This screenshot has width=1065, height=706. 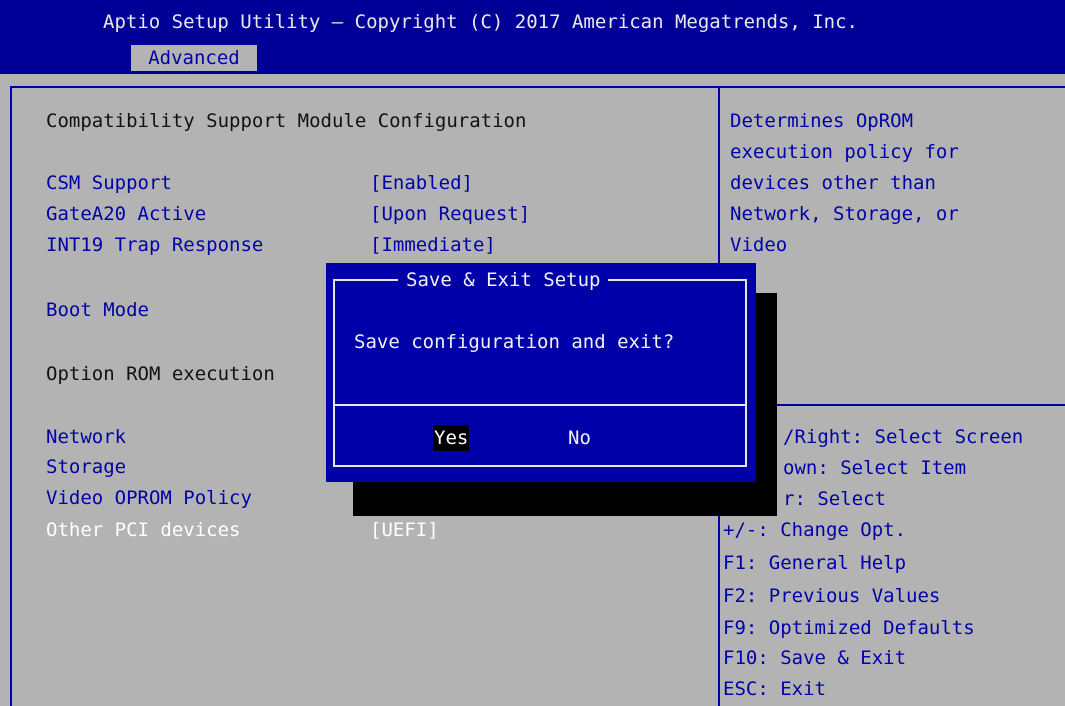 I want to click on key-hint-previous-values: F2: Previous Values, so click(x=832, y=596).